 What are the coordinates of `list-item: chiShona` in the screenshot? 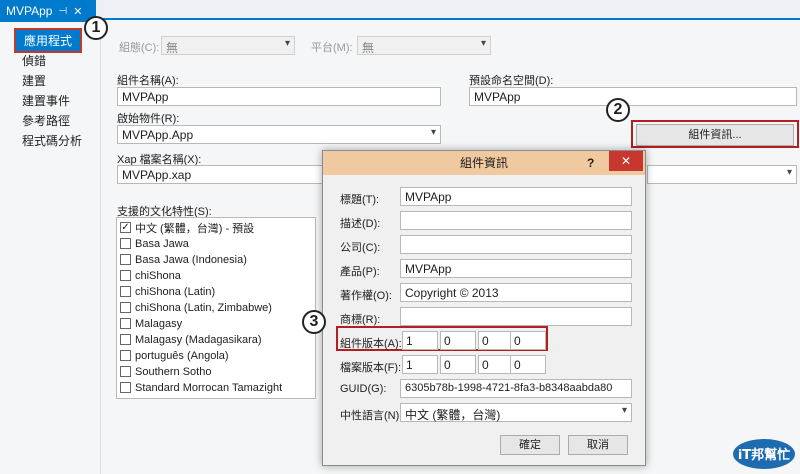 It's located at (149, 275).